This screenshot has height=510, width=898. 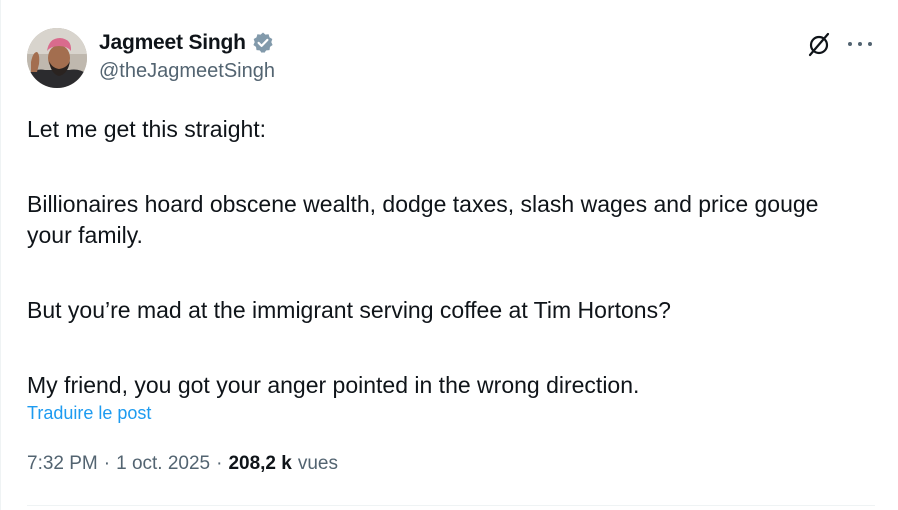 What do you see at coordinates (0, 255) in the screenshot?
I see `card-border` at bounding box center [0, 255].